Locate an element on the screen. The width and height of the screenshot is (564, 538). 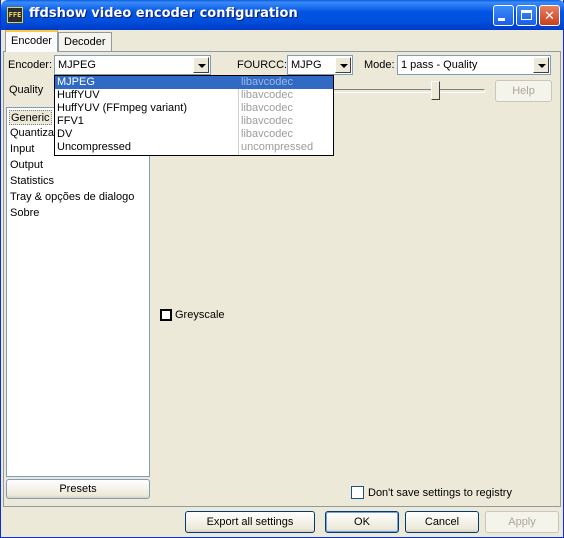
dropdown-item-name: HuffYUV (FFmpeg variant) is located at coordinates (122, 108).